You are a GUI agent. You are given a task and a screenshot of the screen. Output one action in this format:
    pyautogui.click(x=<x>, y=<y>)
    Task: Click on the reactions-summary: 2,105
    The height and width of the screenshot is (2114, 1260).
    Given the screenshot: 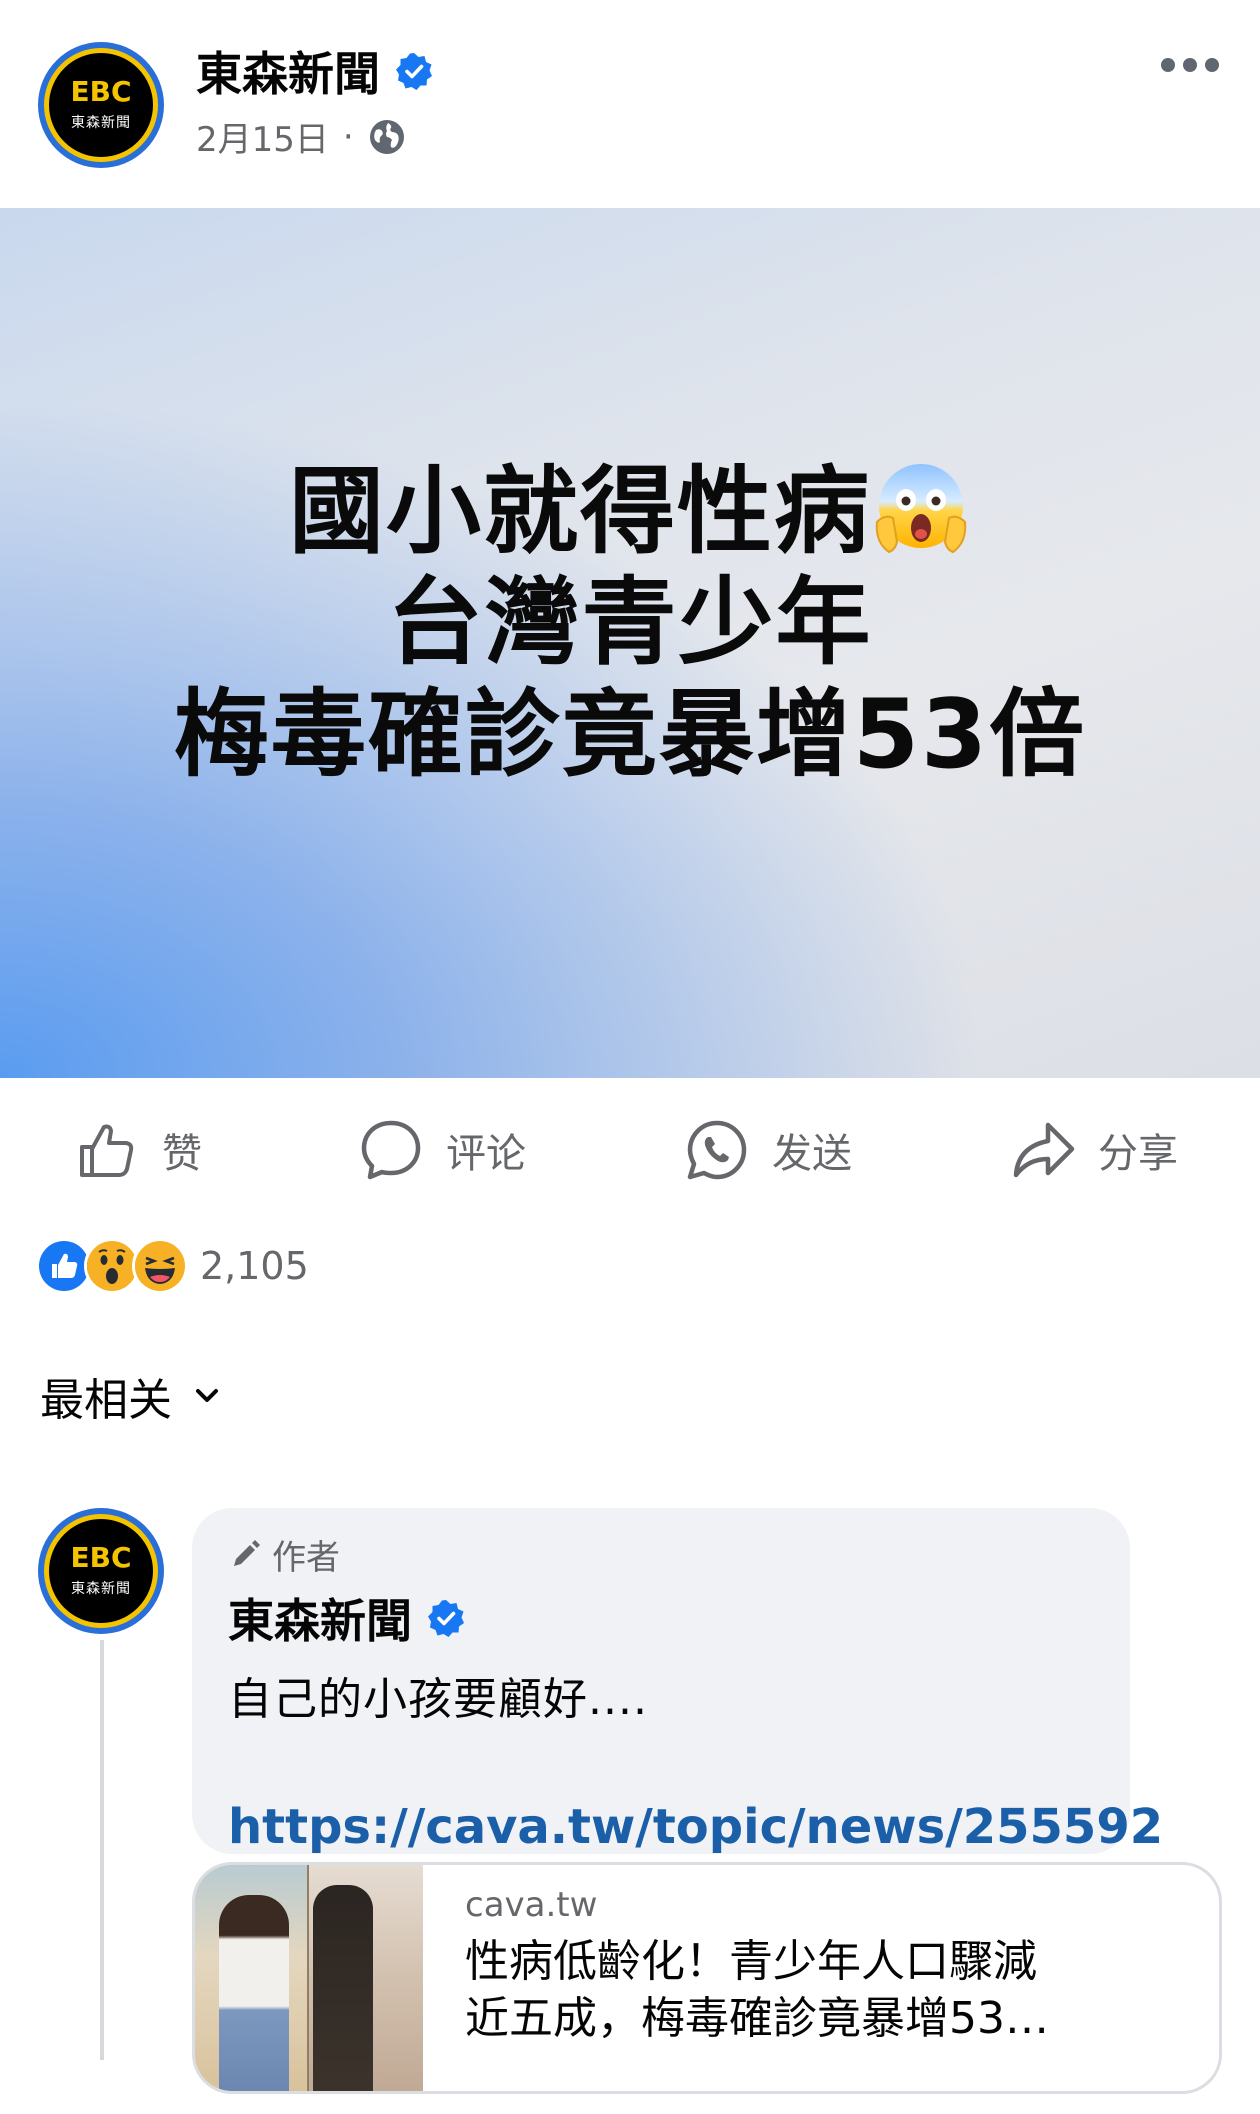 What is the action you would take?
    pyautogui.click(x=172, y=1266)
    